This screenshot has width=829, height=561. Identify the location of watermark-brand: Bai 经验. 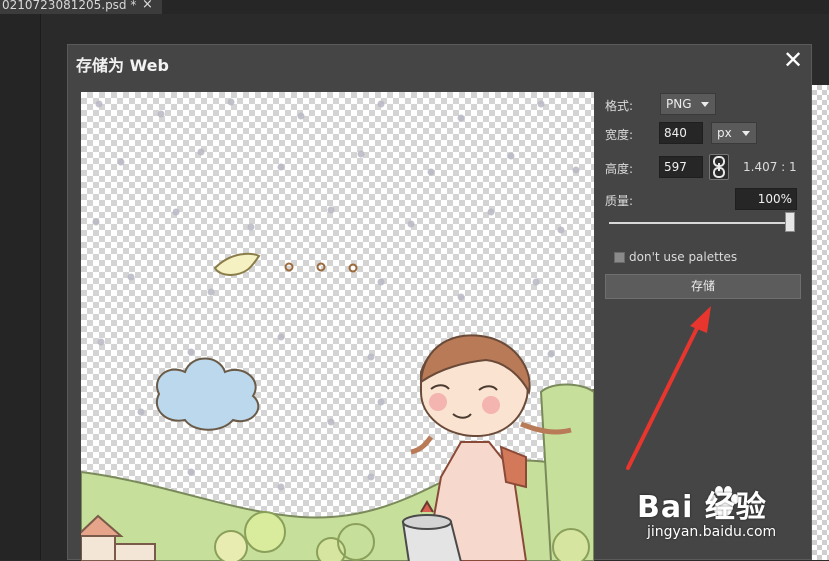
(702, 504).